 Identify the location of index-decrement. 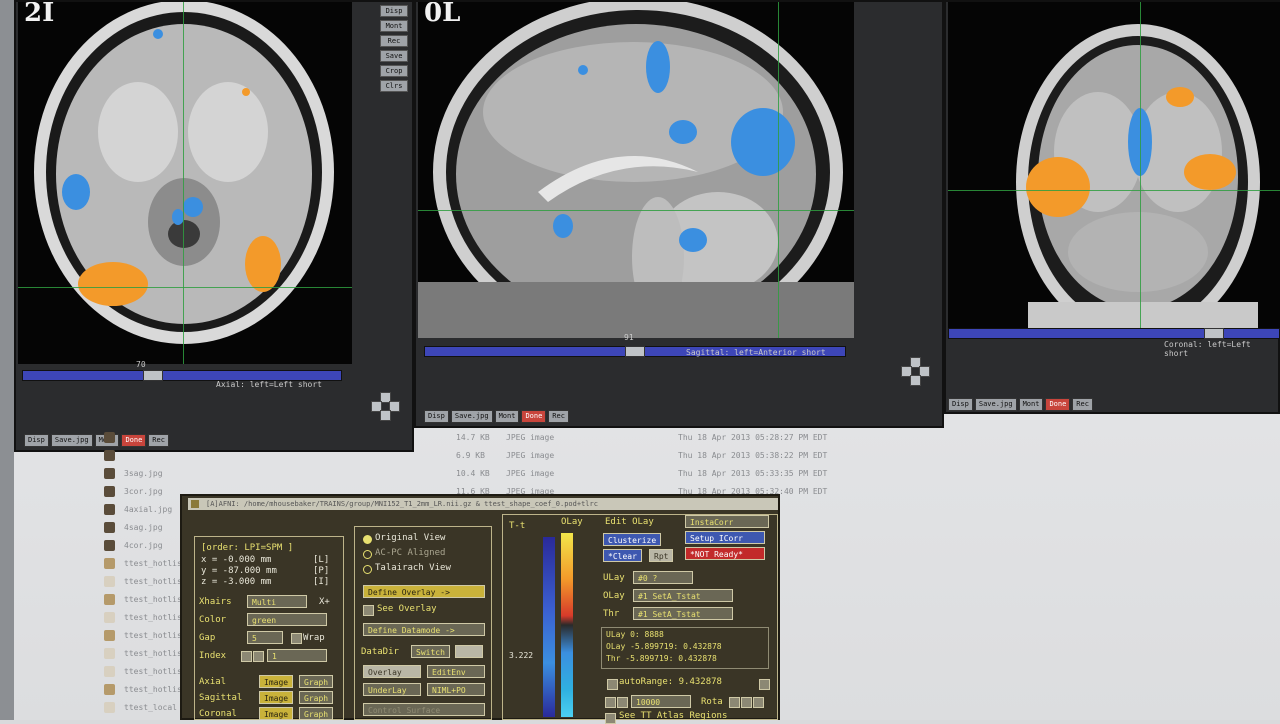
(246, 656).